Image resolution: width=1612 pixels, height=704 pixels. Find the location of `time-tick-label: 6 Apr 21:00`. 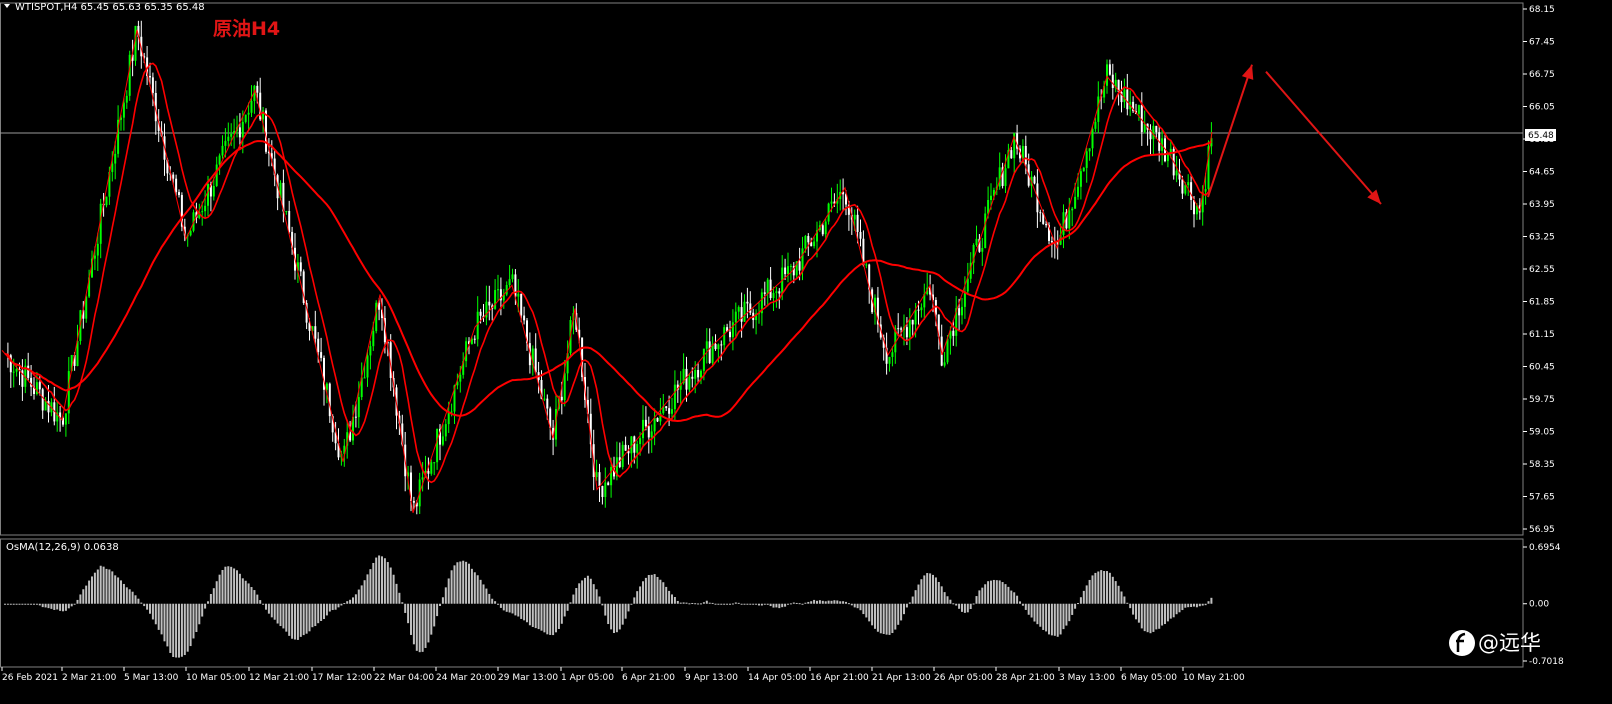

time-tick-label: 6 Apr 21:00 is located at coordinates (648, 678).